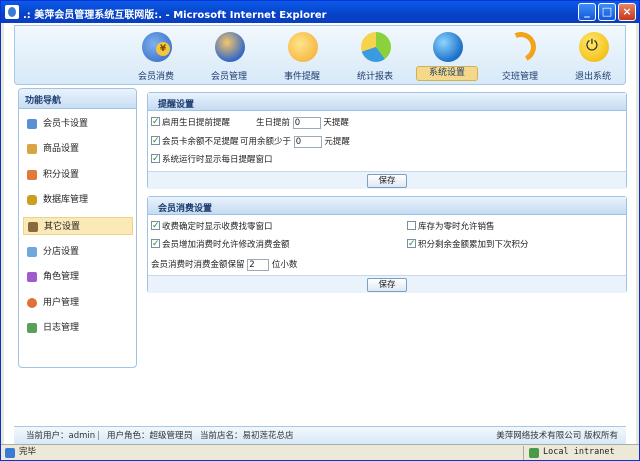  I want to click on birthday-days-input: 0, so click(306, 122).